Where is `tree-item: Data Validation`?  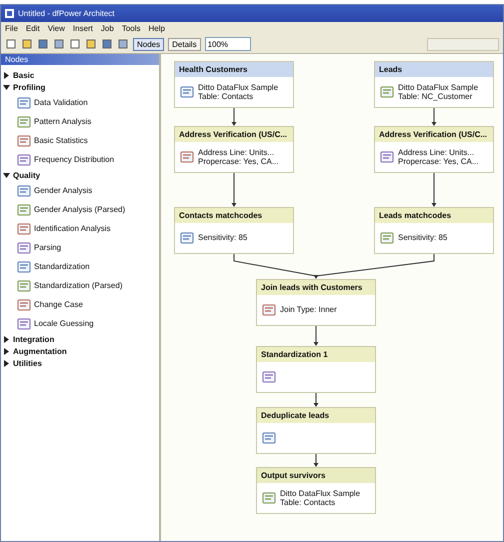 tree-item: Data Validation is located at coordinates (61, 102).